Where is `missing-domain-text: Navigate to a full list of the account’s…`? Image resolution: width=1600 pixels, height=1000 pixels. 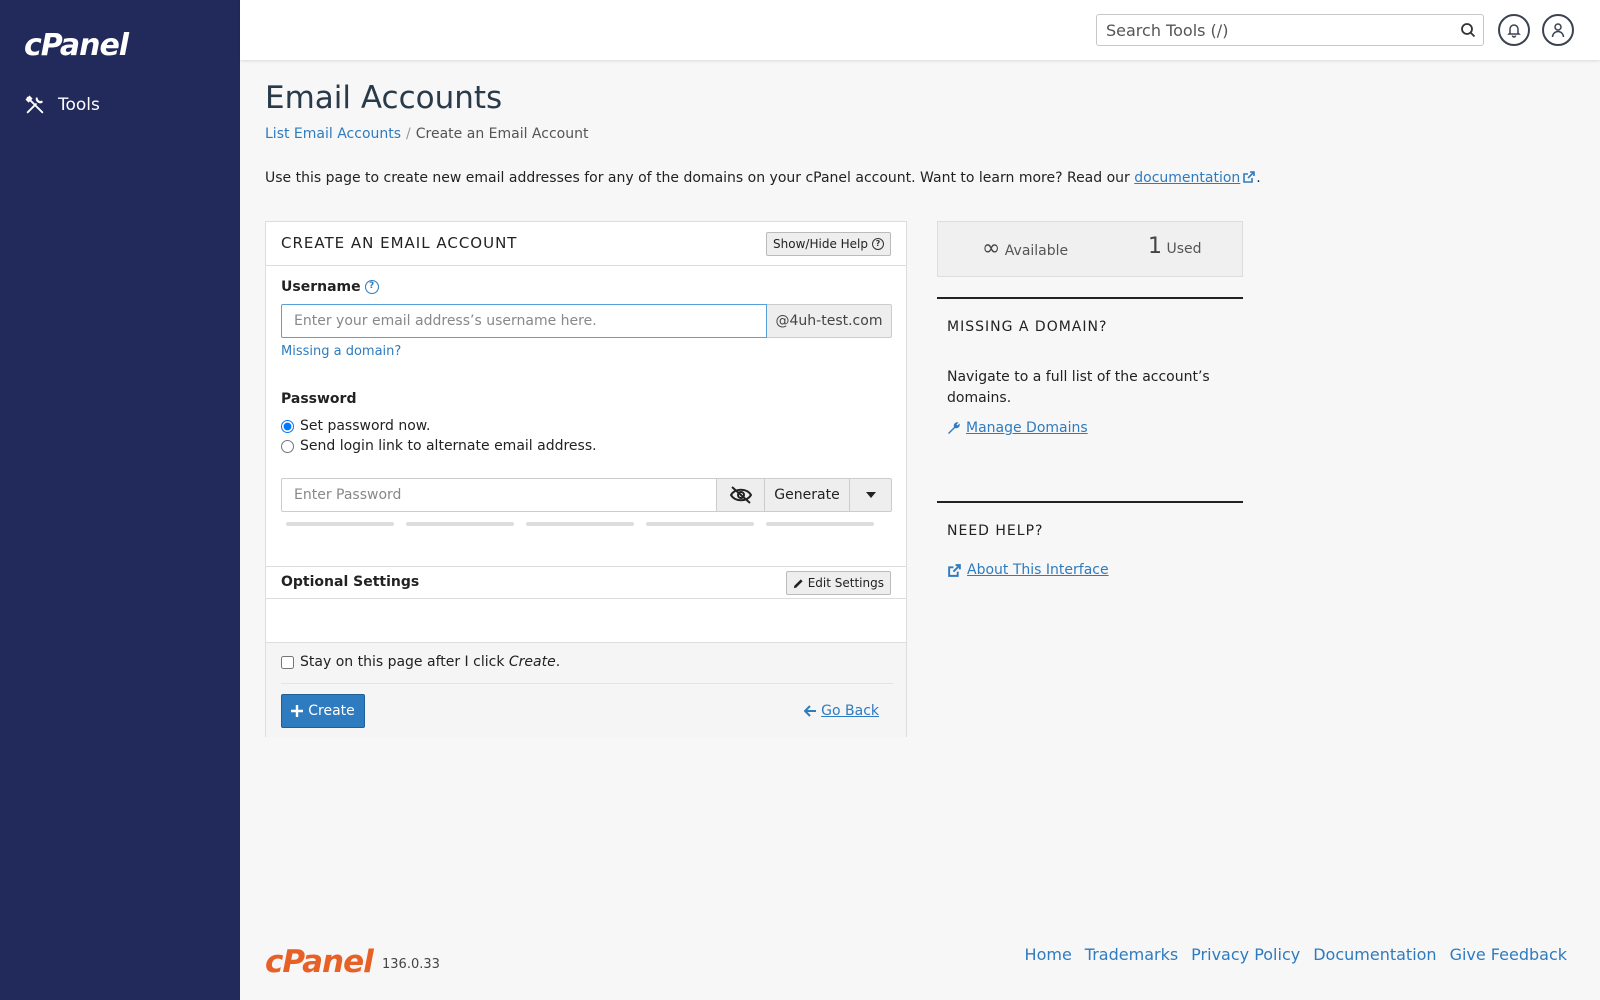 missing-domain-text: Navigate to a full list of the account’s… is located at coordinates (1078, 387).